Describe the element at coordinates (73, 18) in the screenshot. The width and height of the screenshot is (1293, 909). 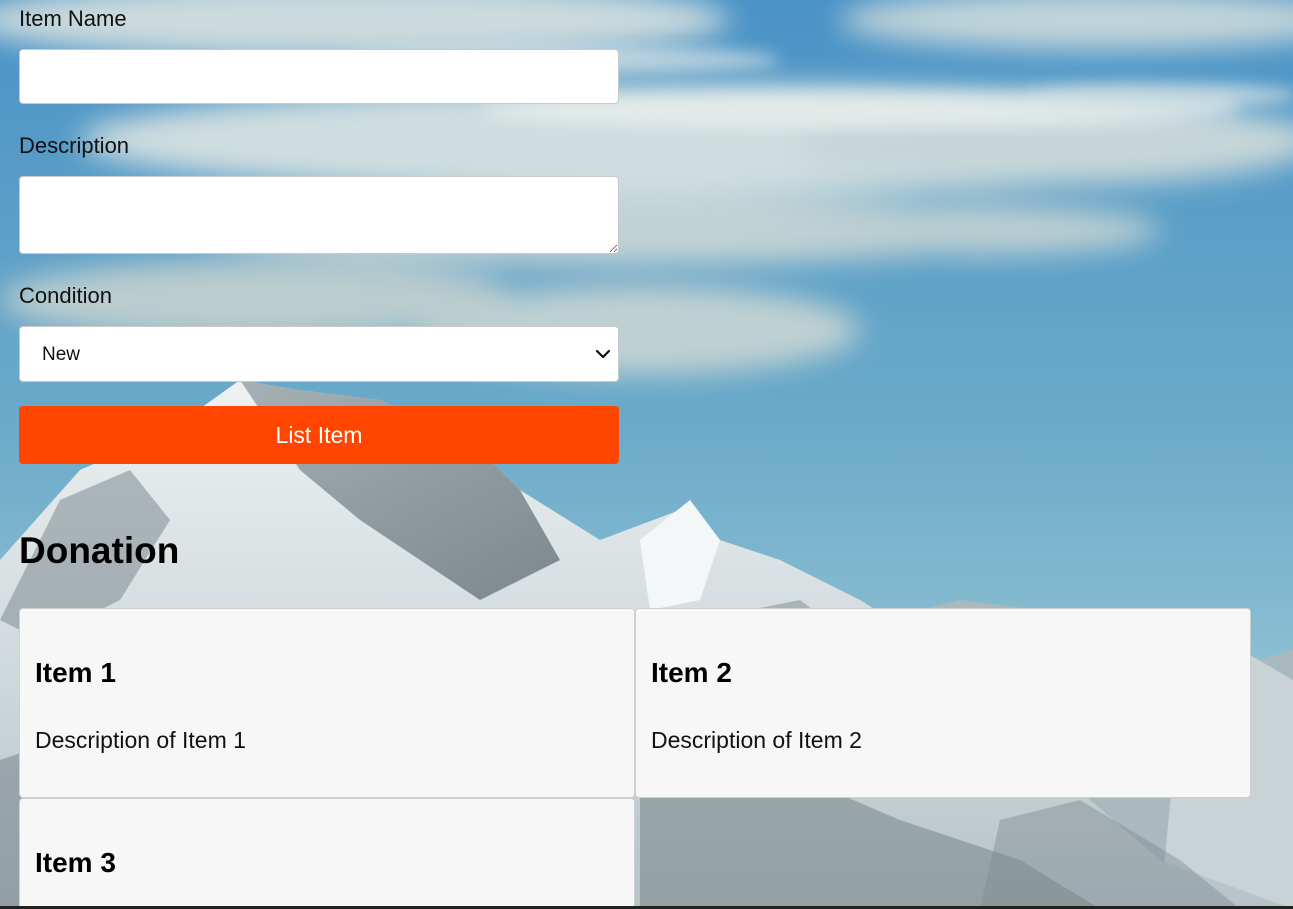
I see `item-name-label: Item Name` at that location.